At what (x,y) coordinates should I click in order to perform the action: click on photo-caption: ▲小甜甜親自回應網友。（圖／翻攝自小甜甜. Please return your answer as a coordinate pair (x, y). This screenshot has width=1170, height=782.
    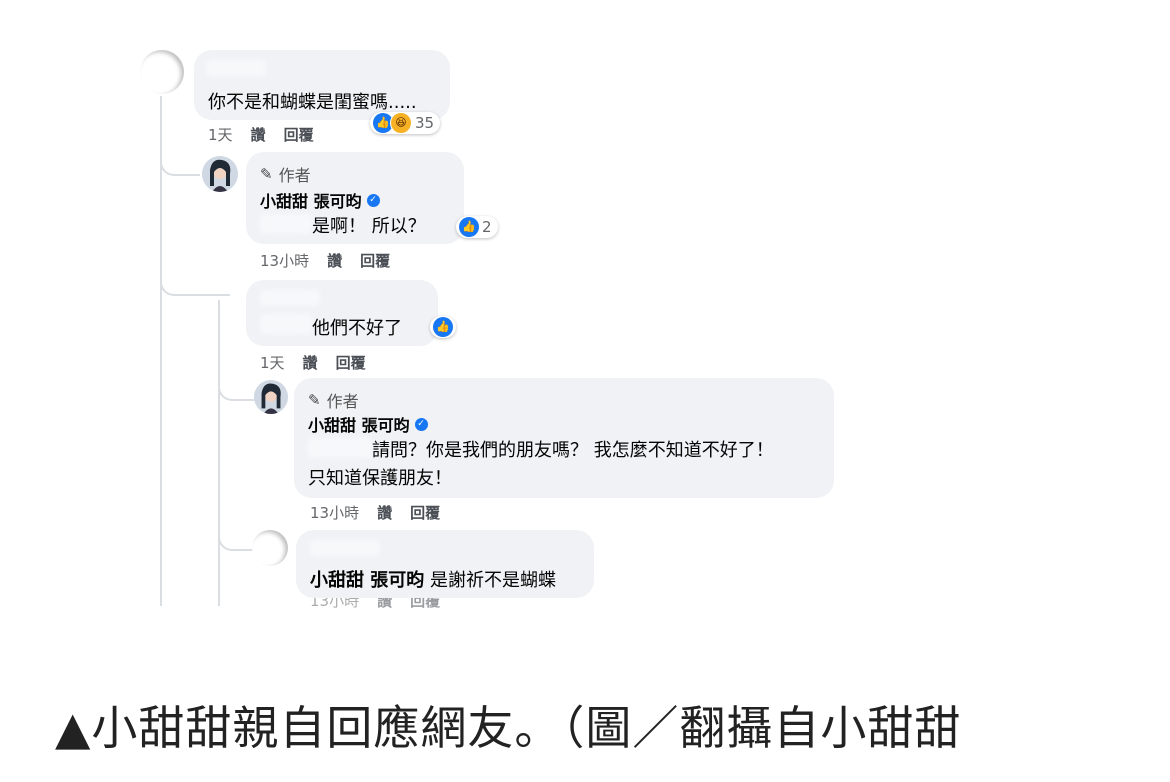
    Looking at the image, I should click on (508, 728).